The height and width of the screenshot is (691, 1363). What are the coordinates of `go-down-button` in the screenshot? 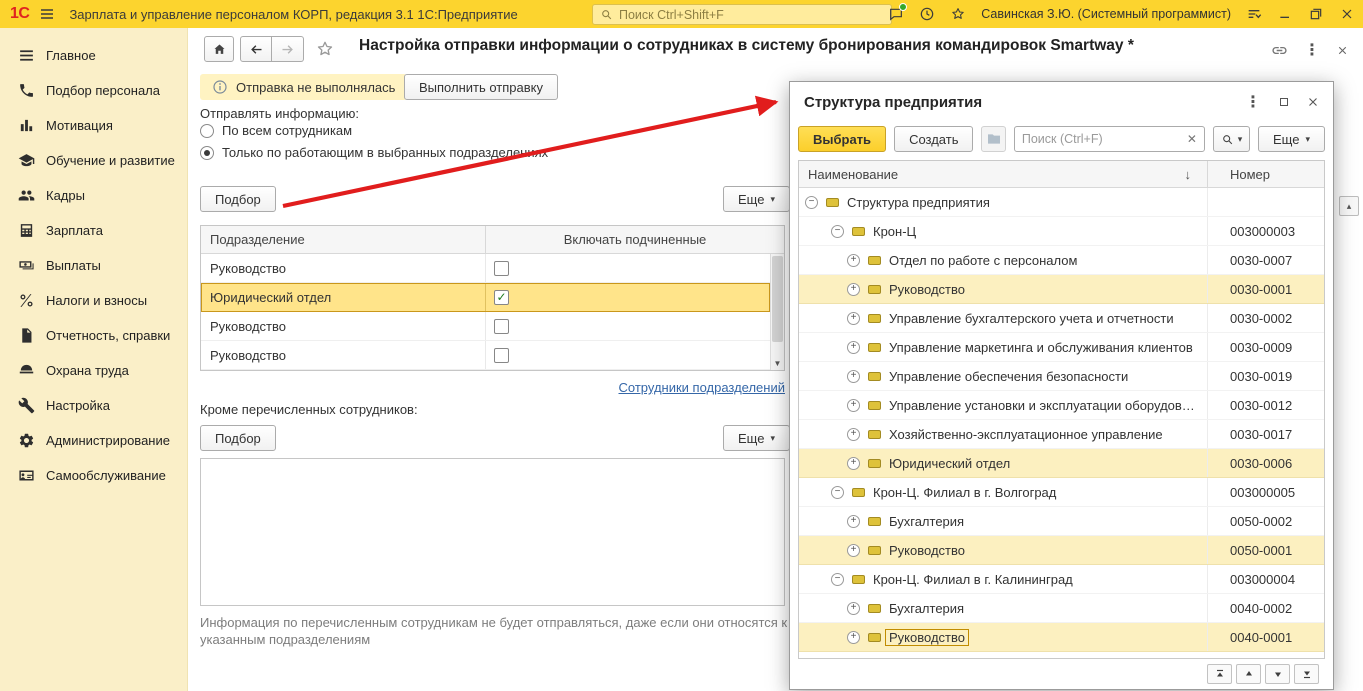 It's located at (1277, 674).